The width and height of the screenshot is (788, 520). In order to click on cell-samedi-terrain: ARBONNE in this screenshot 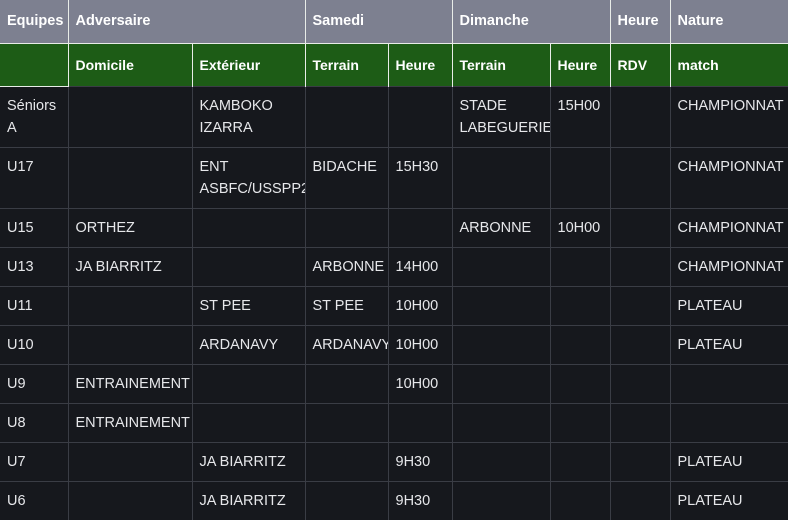, I will do `click(347, 266)`.